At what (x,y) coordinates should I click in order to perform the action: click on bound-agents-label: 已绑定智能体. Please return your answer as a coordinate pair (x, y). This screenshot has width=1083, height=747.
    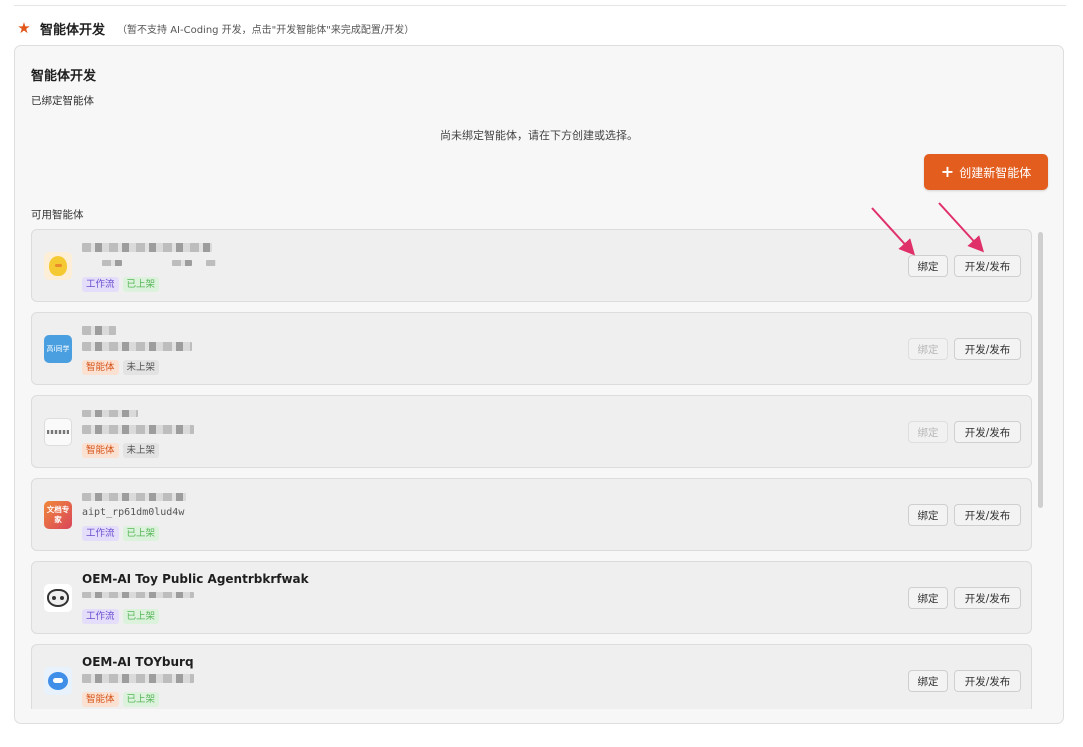
    Looking at the image, I should click on (62, 101).